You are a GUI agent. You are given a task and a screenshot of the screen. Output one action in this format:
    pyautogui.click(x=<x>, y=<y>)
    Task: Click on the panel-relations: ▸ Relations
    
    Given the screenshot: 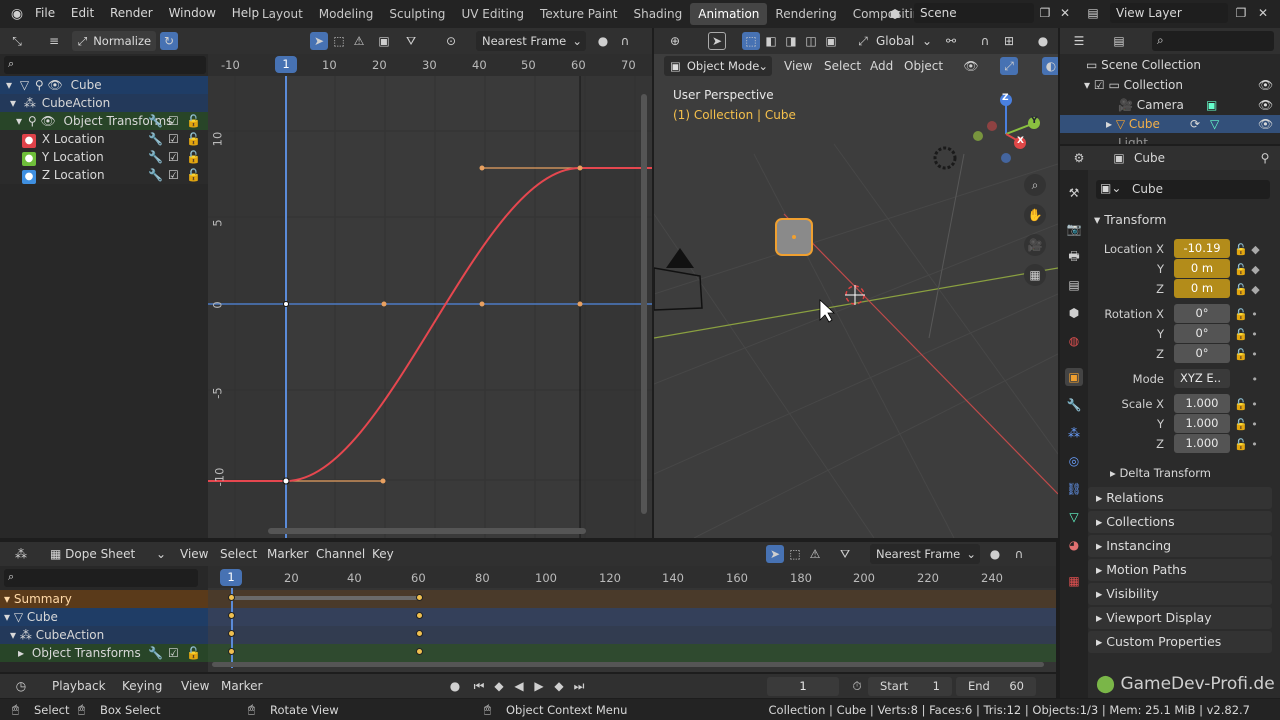 What is the action you would take?
    pyautogui.click(x=1180, y=498)
    